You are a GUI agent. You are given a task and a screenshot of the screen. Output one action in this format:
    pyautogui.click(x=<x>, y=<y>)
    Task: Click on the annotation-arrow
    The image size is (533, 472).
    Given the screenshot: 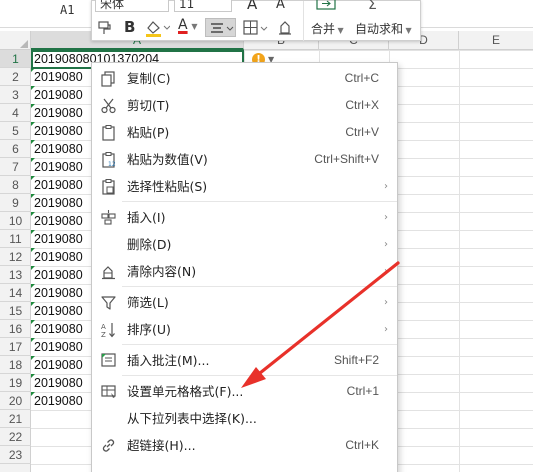 What is the action you would take?
    pyautogui.click(x=320, y=324)
    